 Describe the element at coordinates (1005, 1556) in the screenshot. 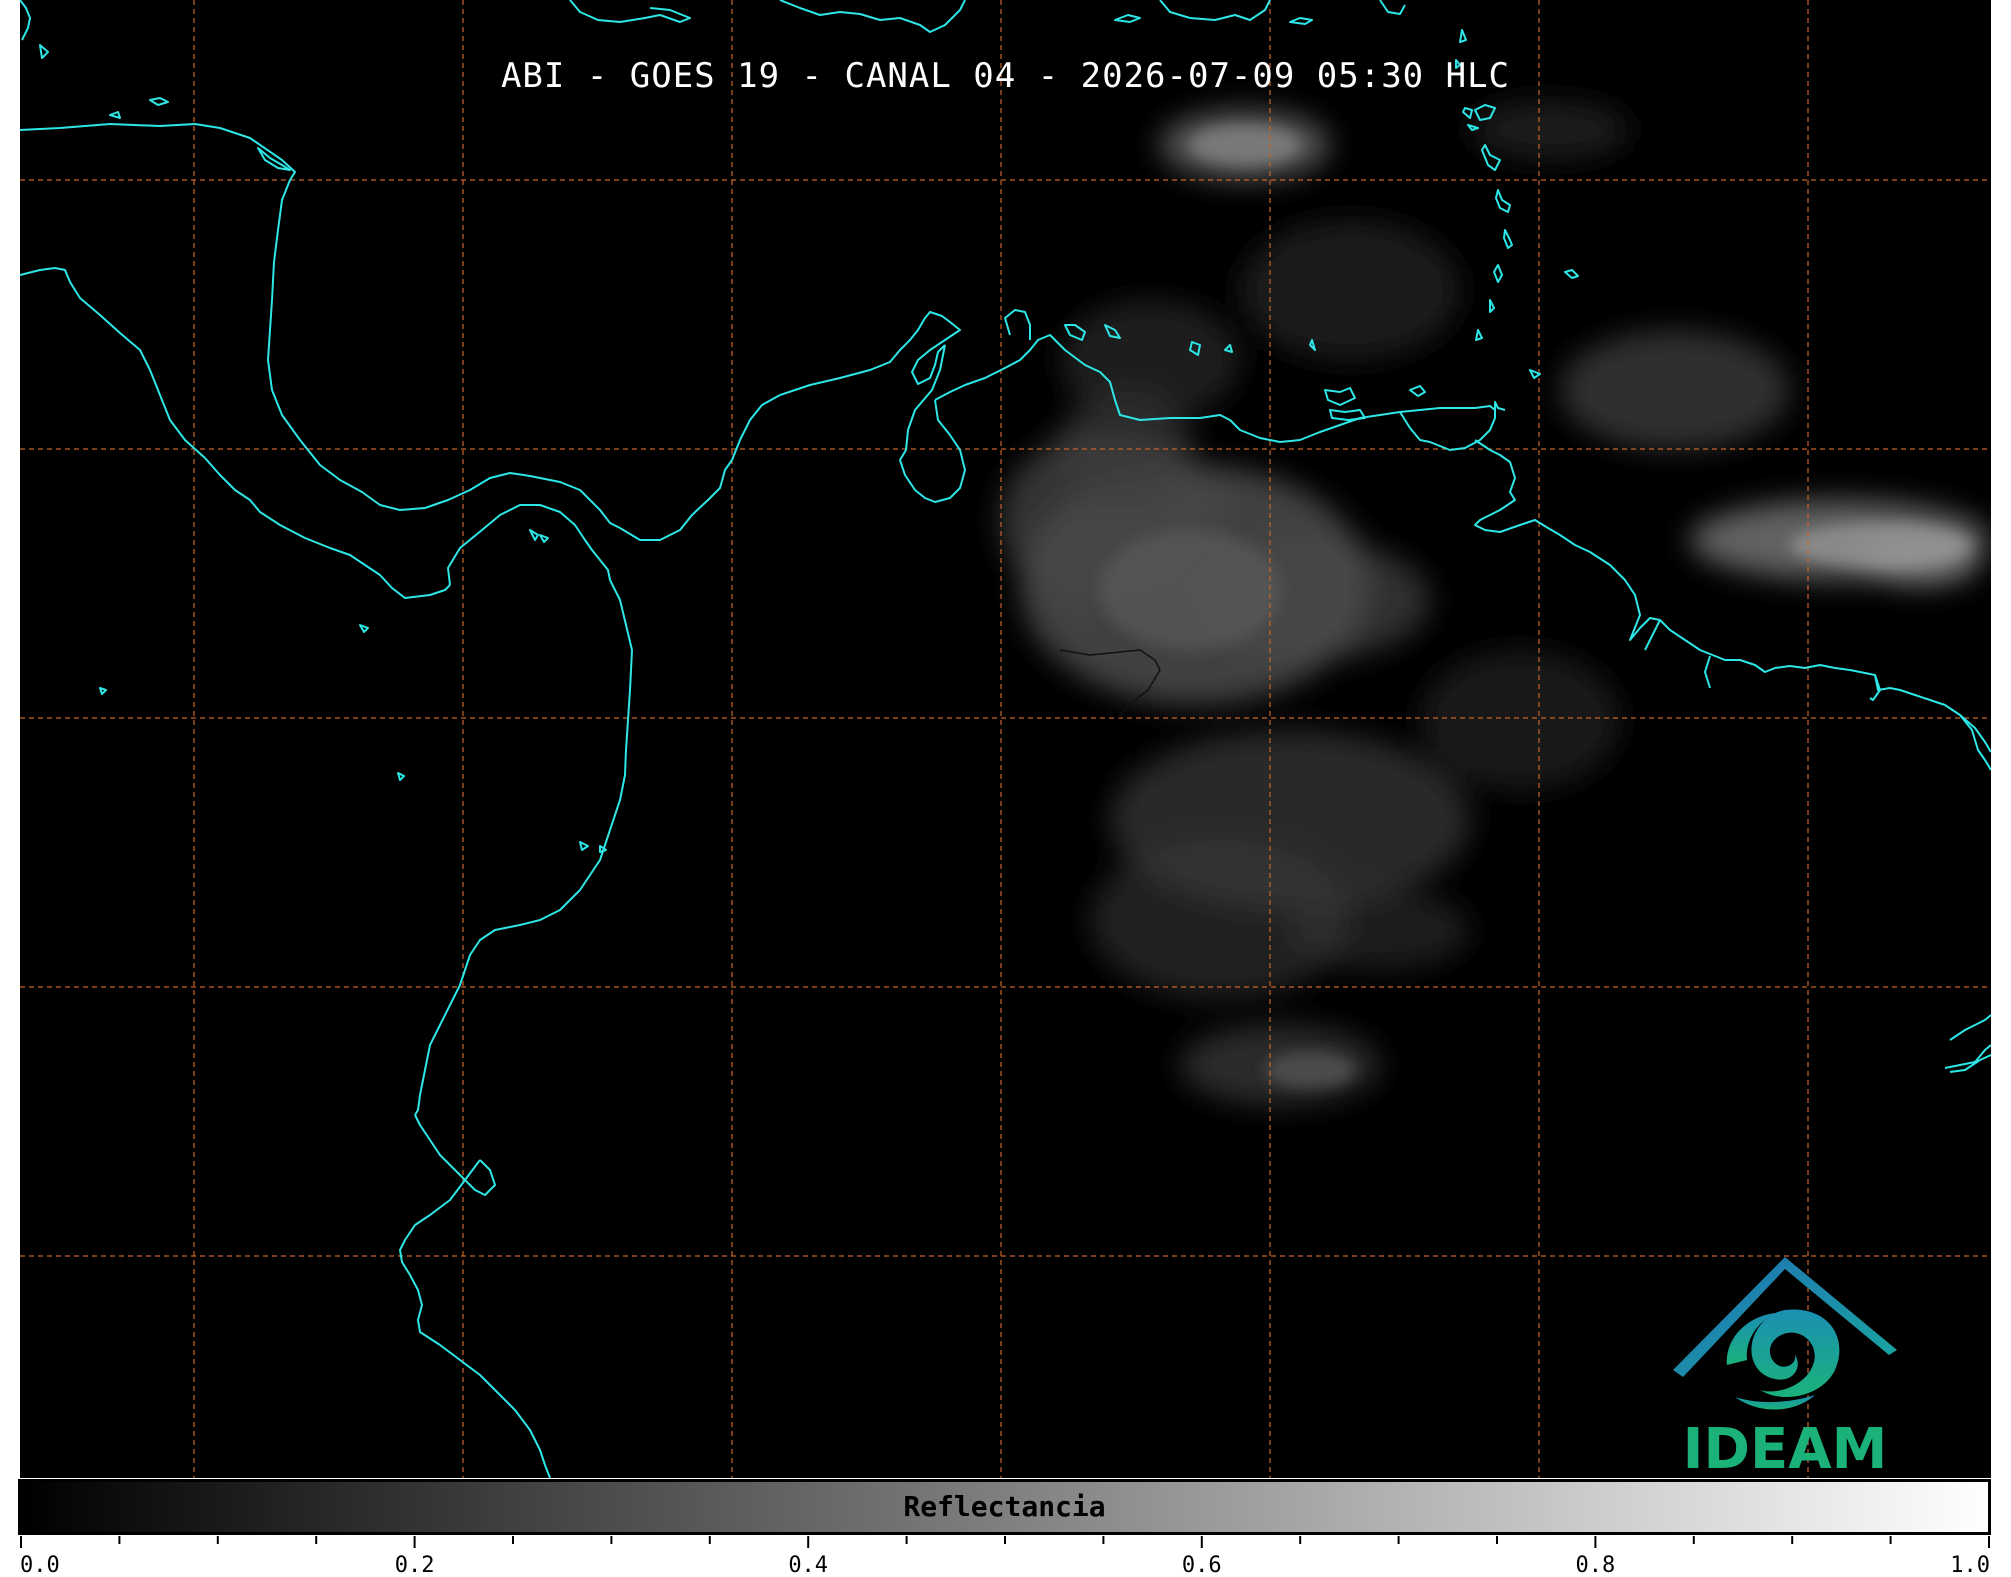

I see `colorbar-axis: 0.0 0.2 0.4 0.6 0.8 1.0` at that location.